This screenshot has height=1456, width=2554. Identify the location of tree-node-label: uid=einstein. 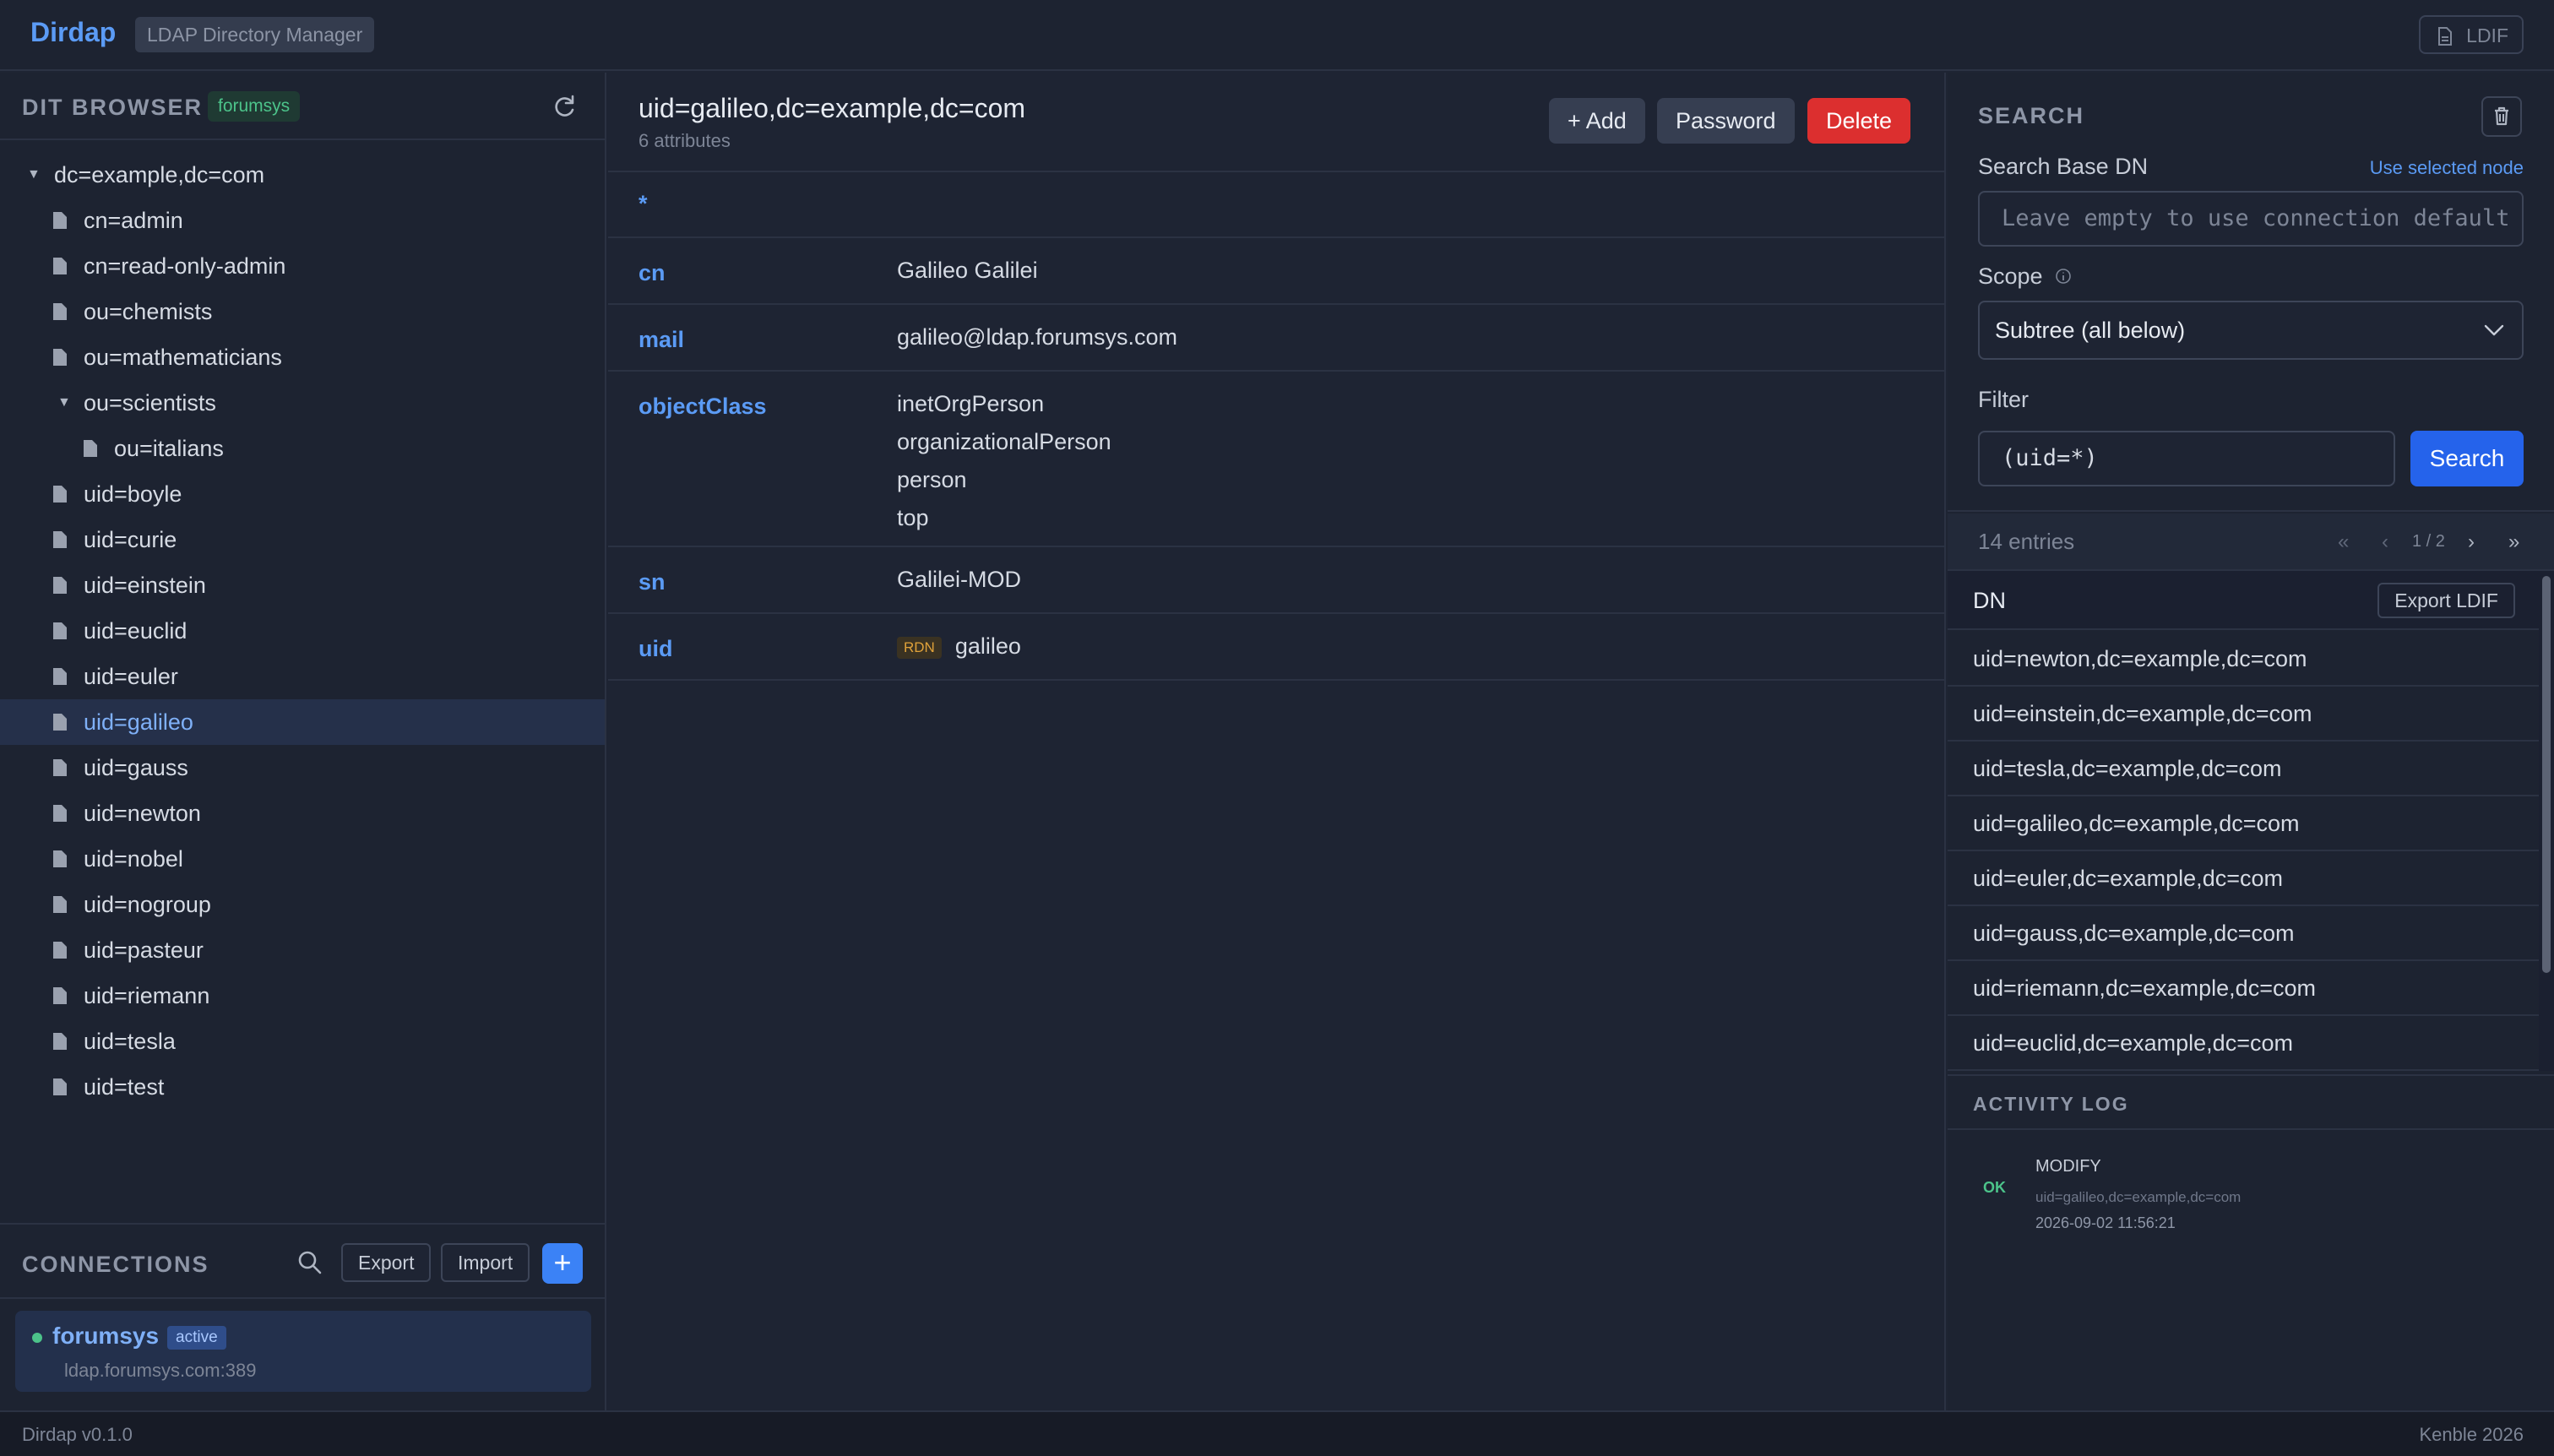
(145, 585).